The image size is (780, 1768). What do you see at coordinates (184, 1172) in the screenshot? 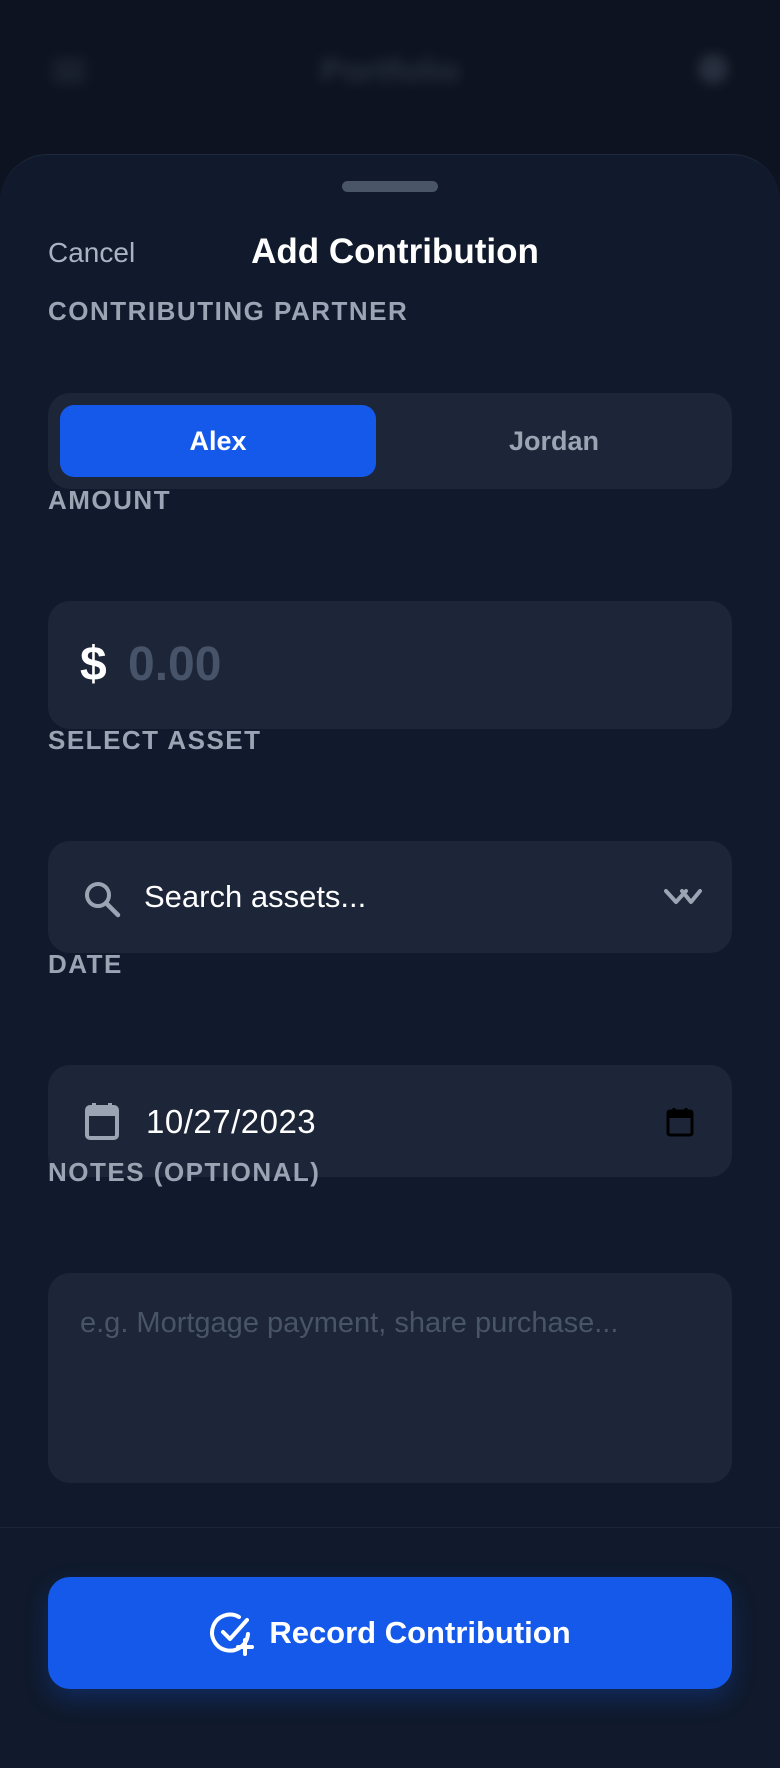
I see `notes-label: NOTES (OPTIONAL)` at bounding box center [184, 1172].